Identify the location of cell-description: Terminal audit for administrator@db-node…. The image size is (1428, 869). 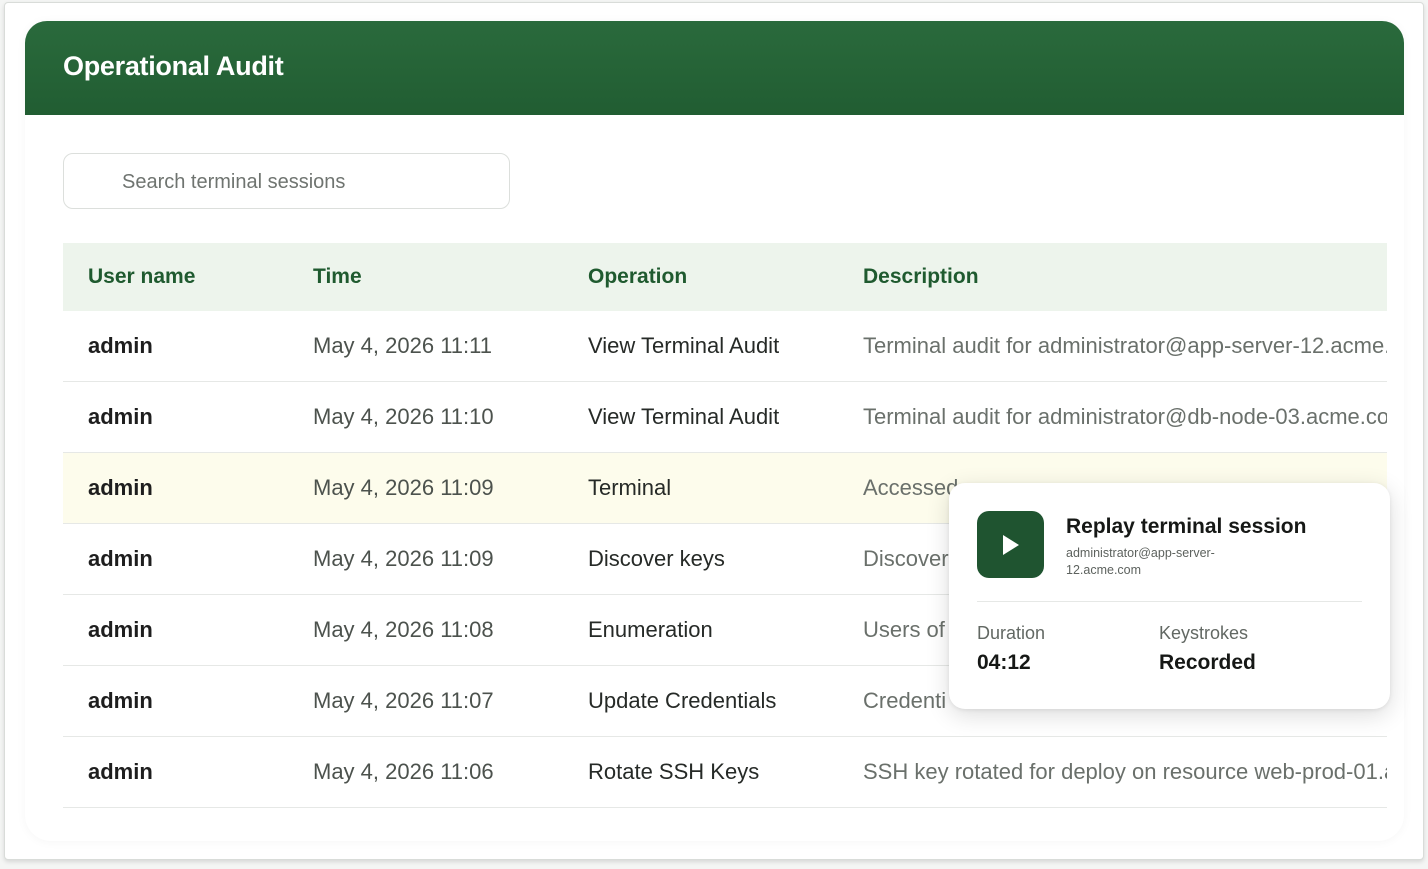
(1125, 416).